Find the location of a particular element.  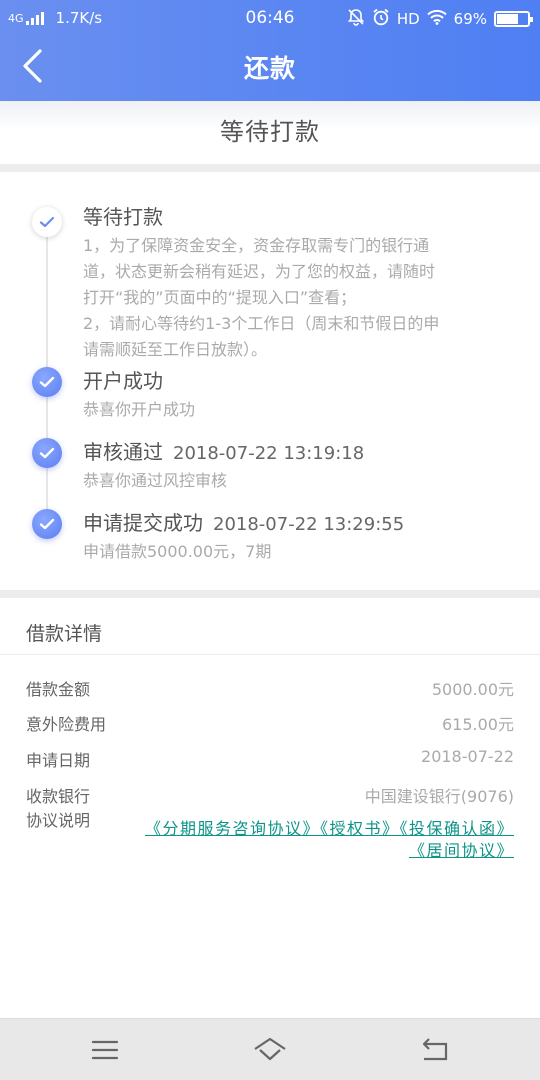

step-description: 恭喜你开户成功 is located at coordinates (139, 409).